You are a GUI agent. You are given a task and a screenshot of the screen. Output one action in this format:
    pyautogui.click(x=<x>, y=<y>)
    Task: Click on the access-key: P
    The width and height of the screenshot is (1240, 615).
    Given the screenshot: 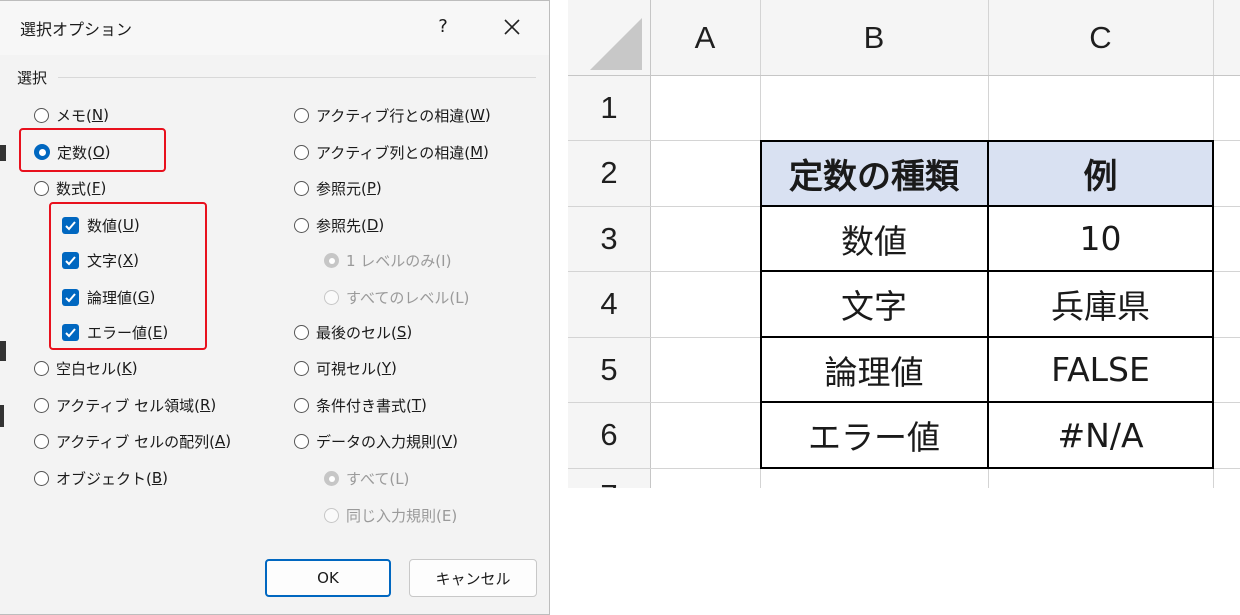 What is the action you would take?
    pyautogui.click(x=371, y=188)
    